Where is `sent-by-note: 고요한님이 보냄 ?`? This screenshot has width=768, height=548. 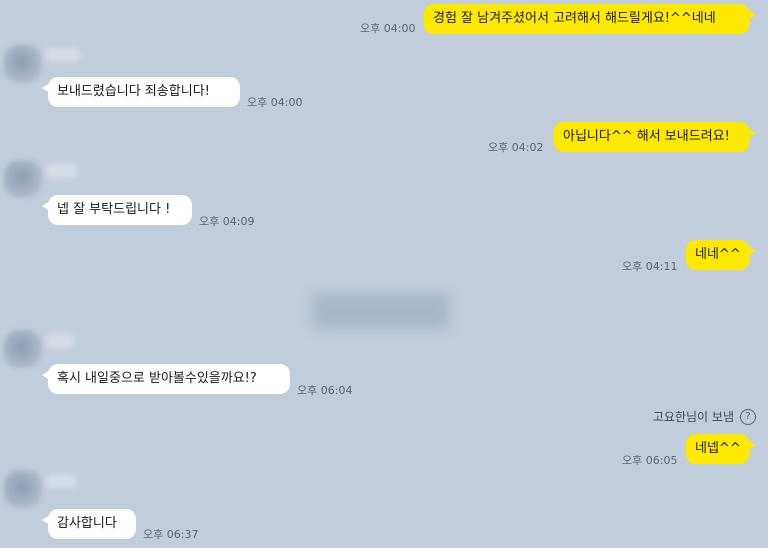 sent-by-note: 고요한님이 보냄 ? is located at coordinates (704, 416).